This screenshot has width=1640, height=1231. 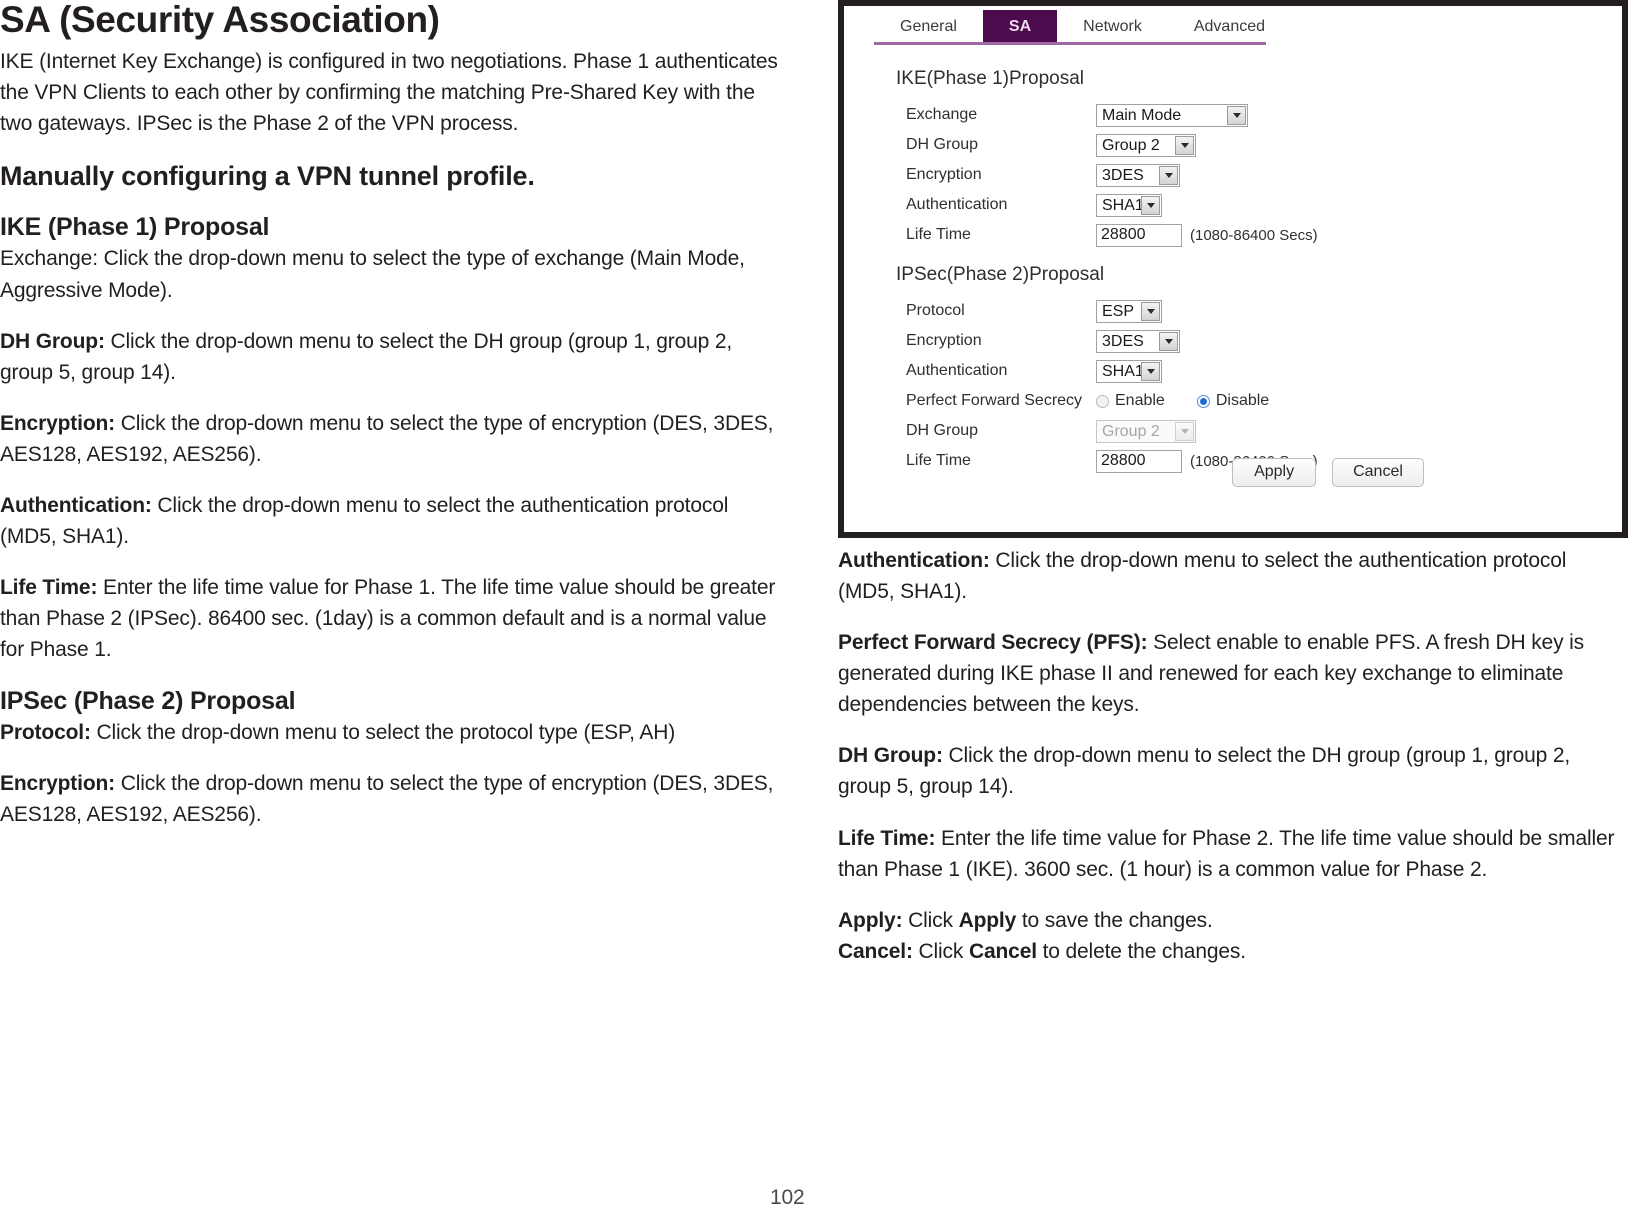 What do you see at coordinates (870, 920) in the screenshot?
I see `apply-term: Apply:` at bounding box center [870, 920].